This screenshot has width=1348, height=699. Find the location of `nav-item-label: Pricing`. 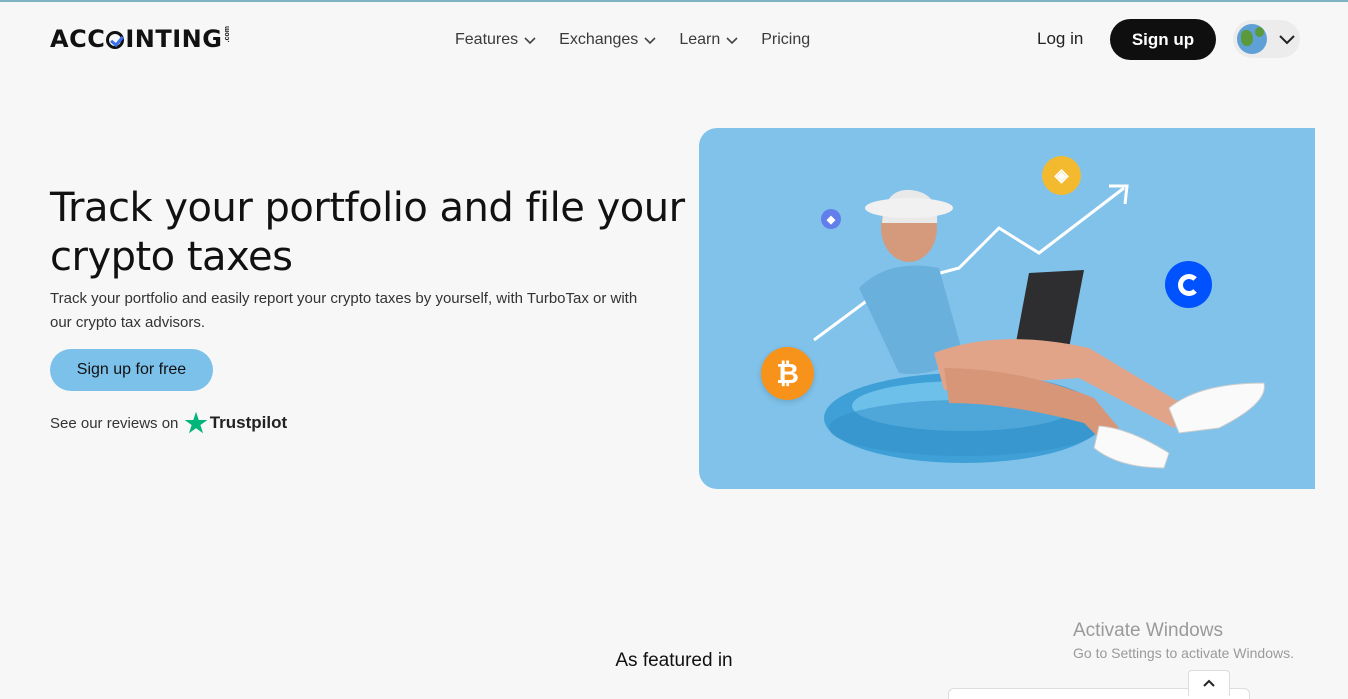

nav-item-label: Pricing is located at coordinates (786, 39).